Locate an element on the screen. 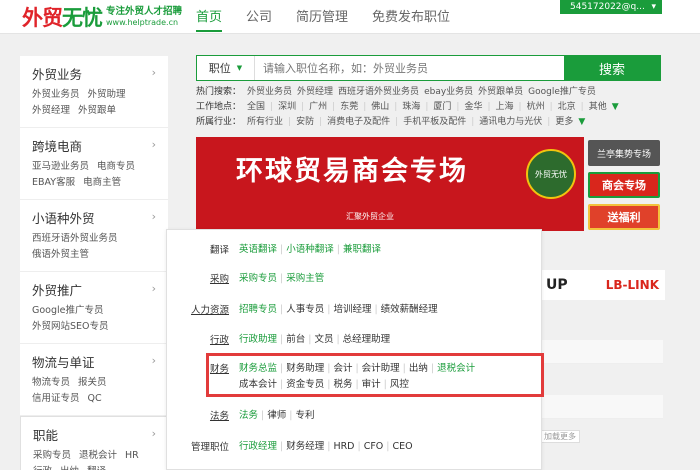 The height and width of the screenshot is (470, 700). flyout-link: 招聘专员 is located at coordinates (258, 309).